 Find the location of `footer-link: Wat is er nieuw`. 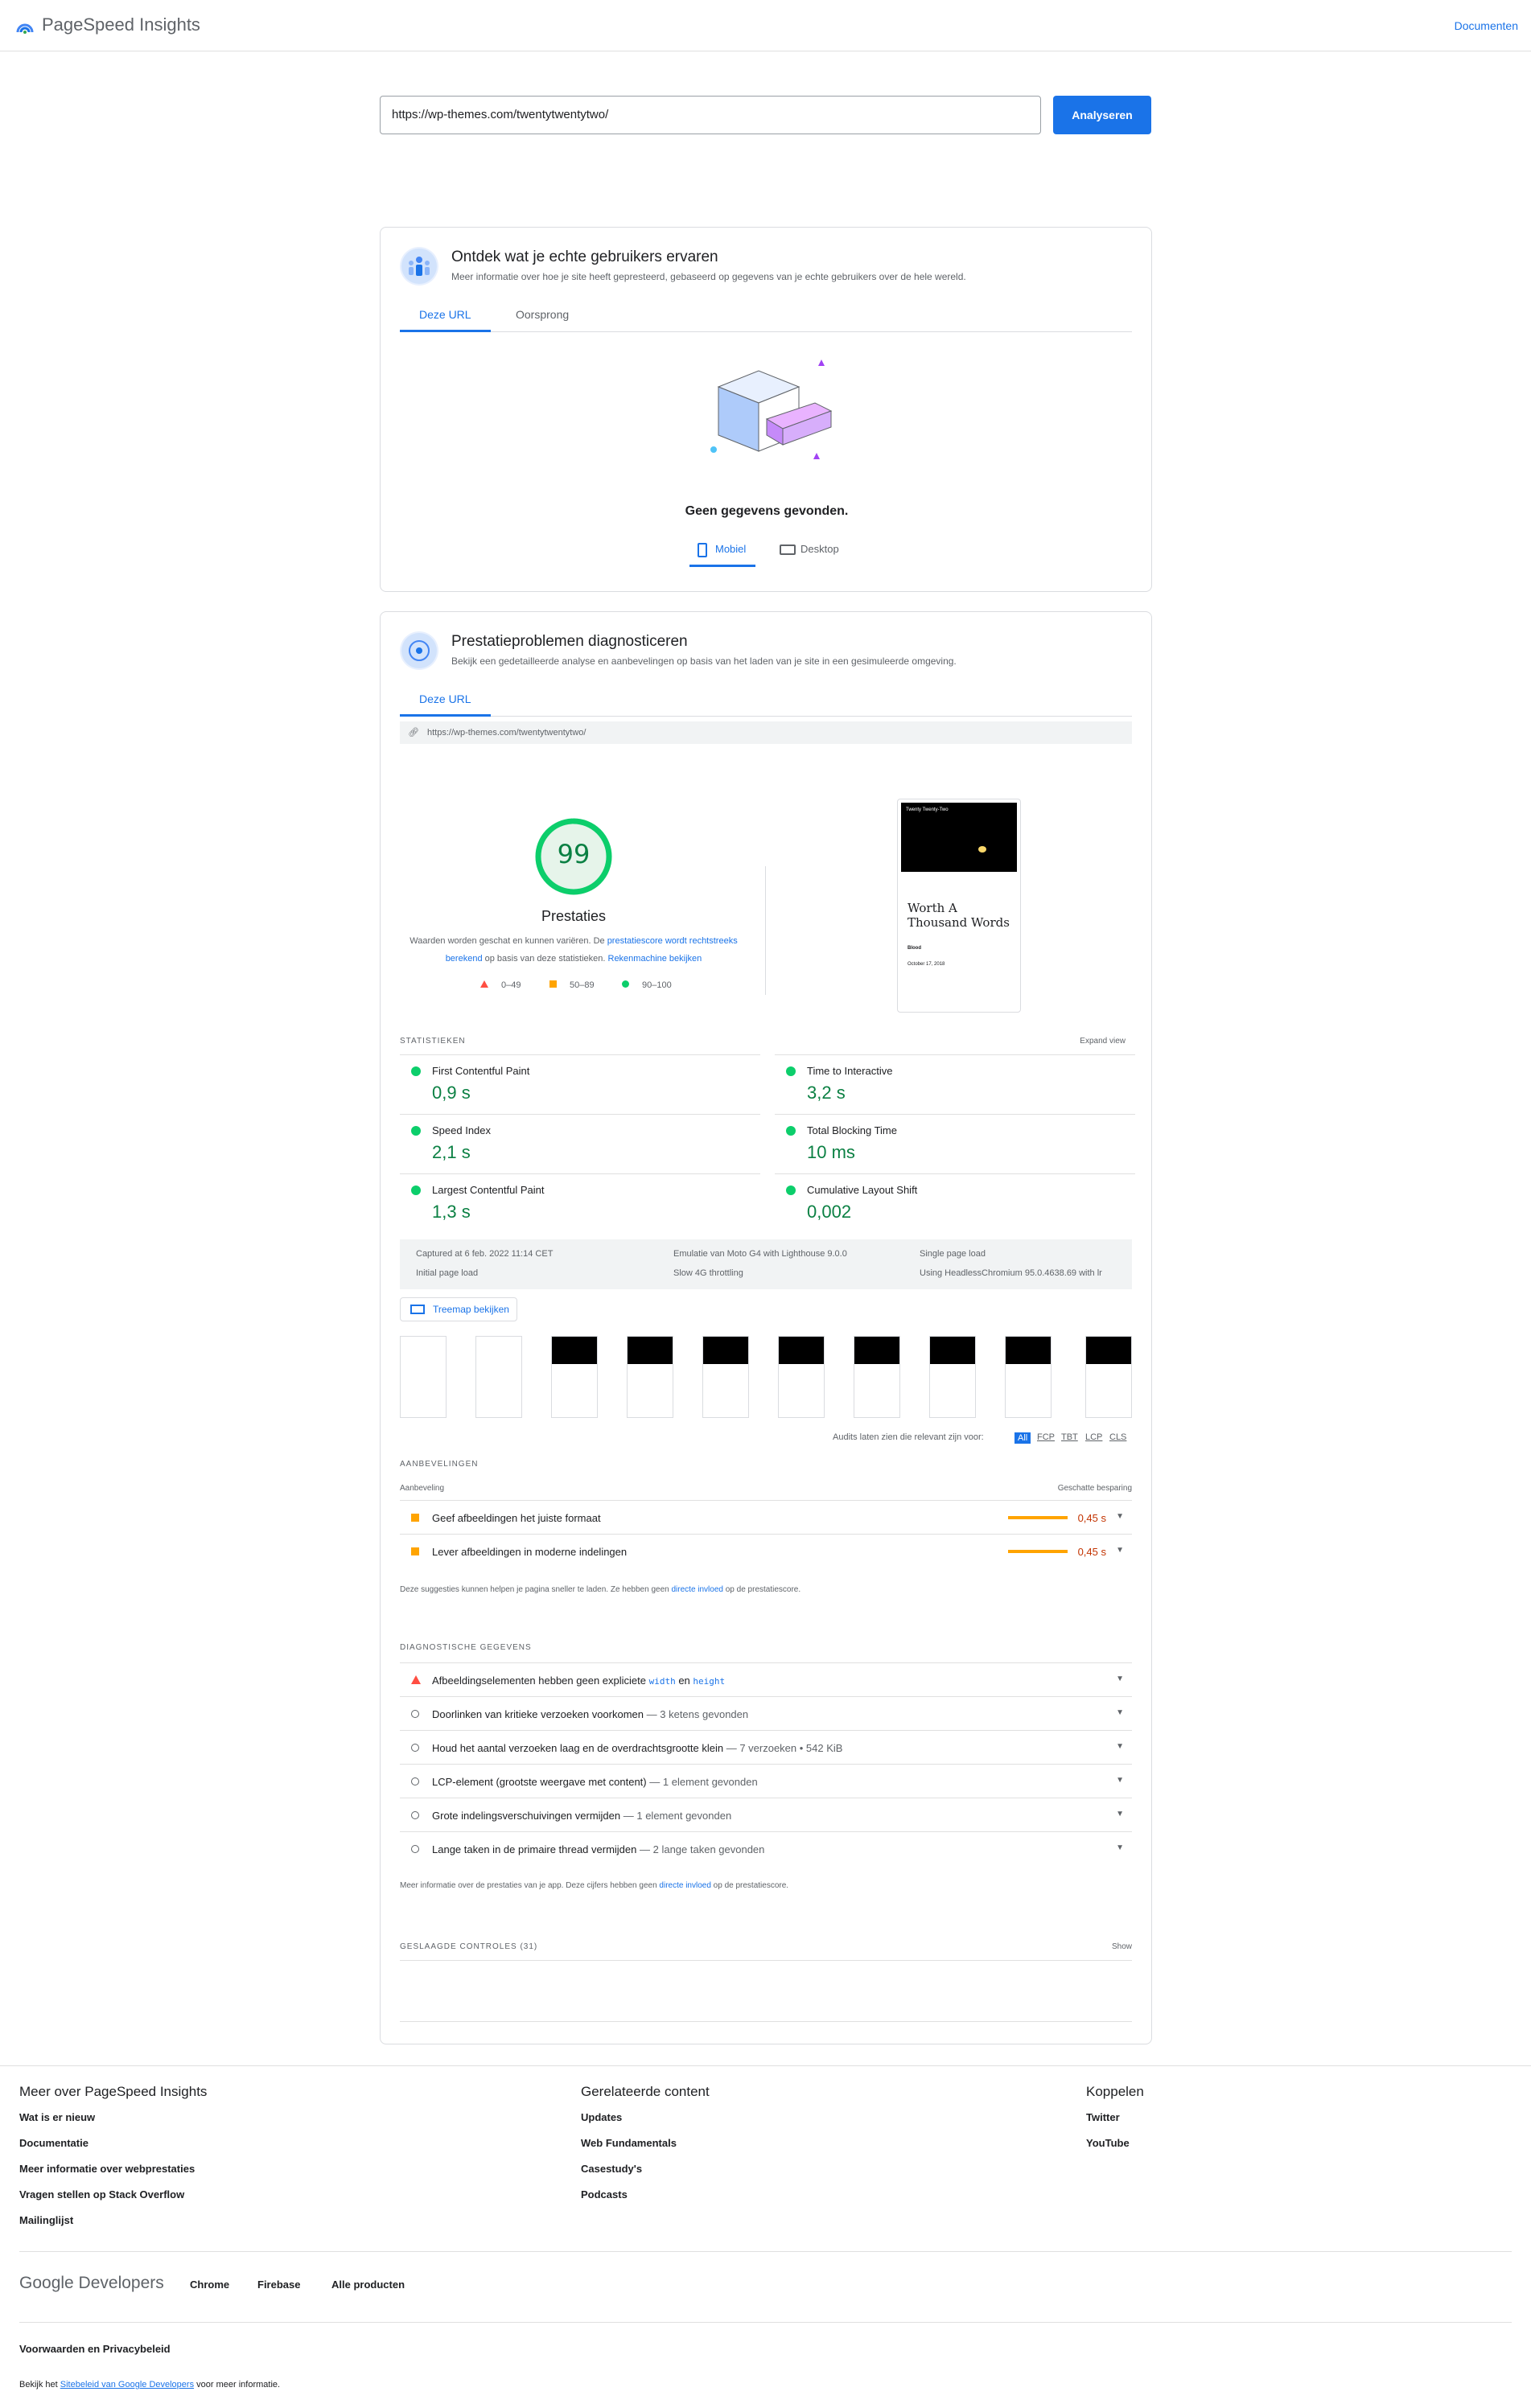

footer-link: Wat is er nieuw is located at coordinates (113, 2117).